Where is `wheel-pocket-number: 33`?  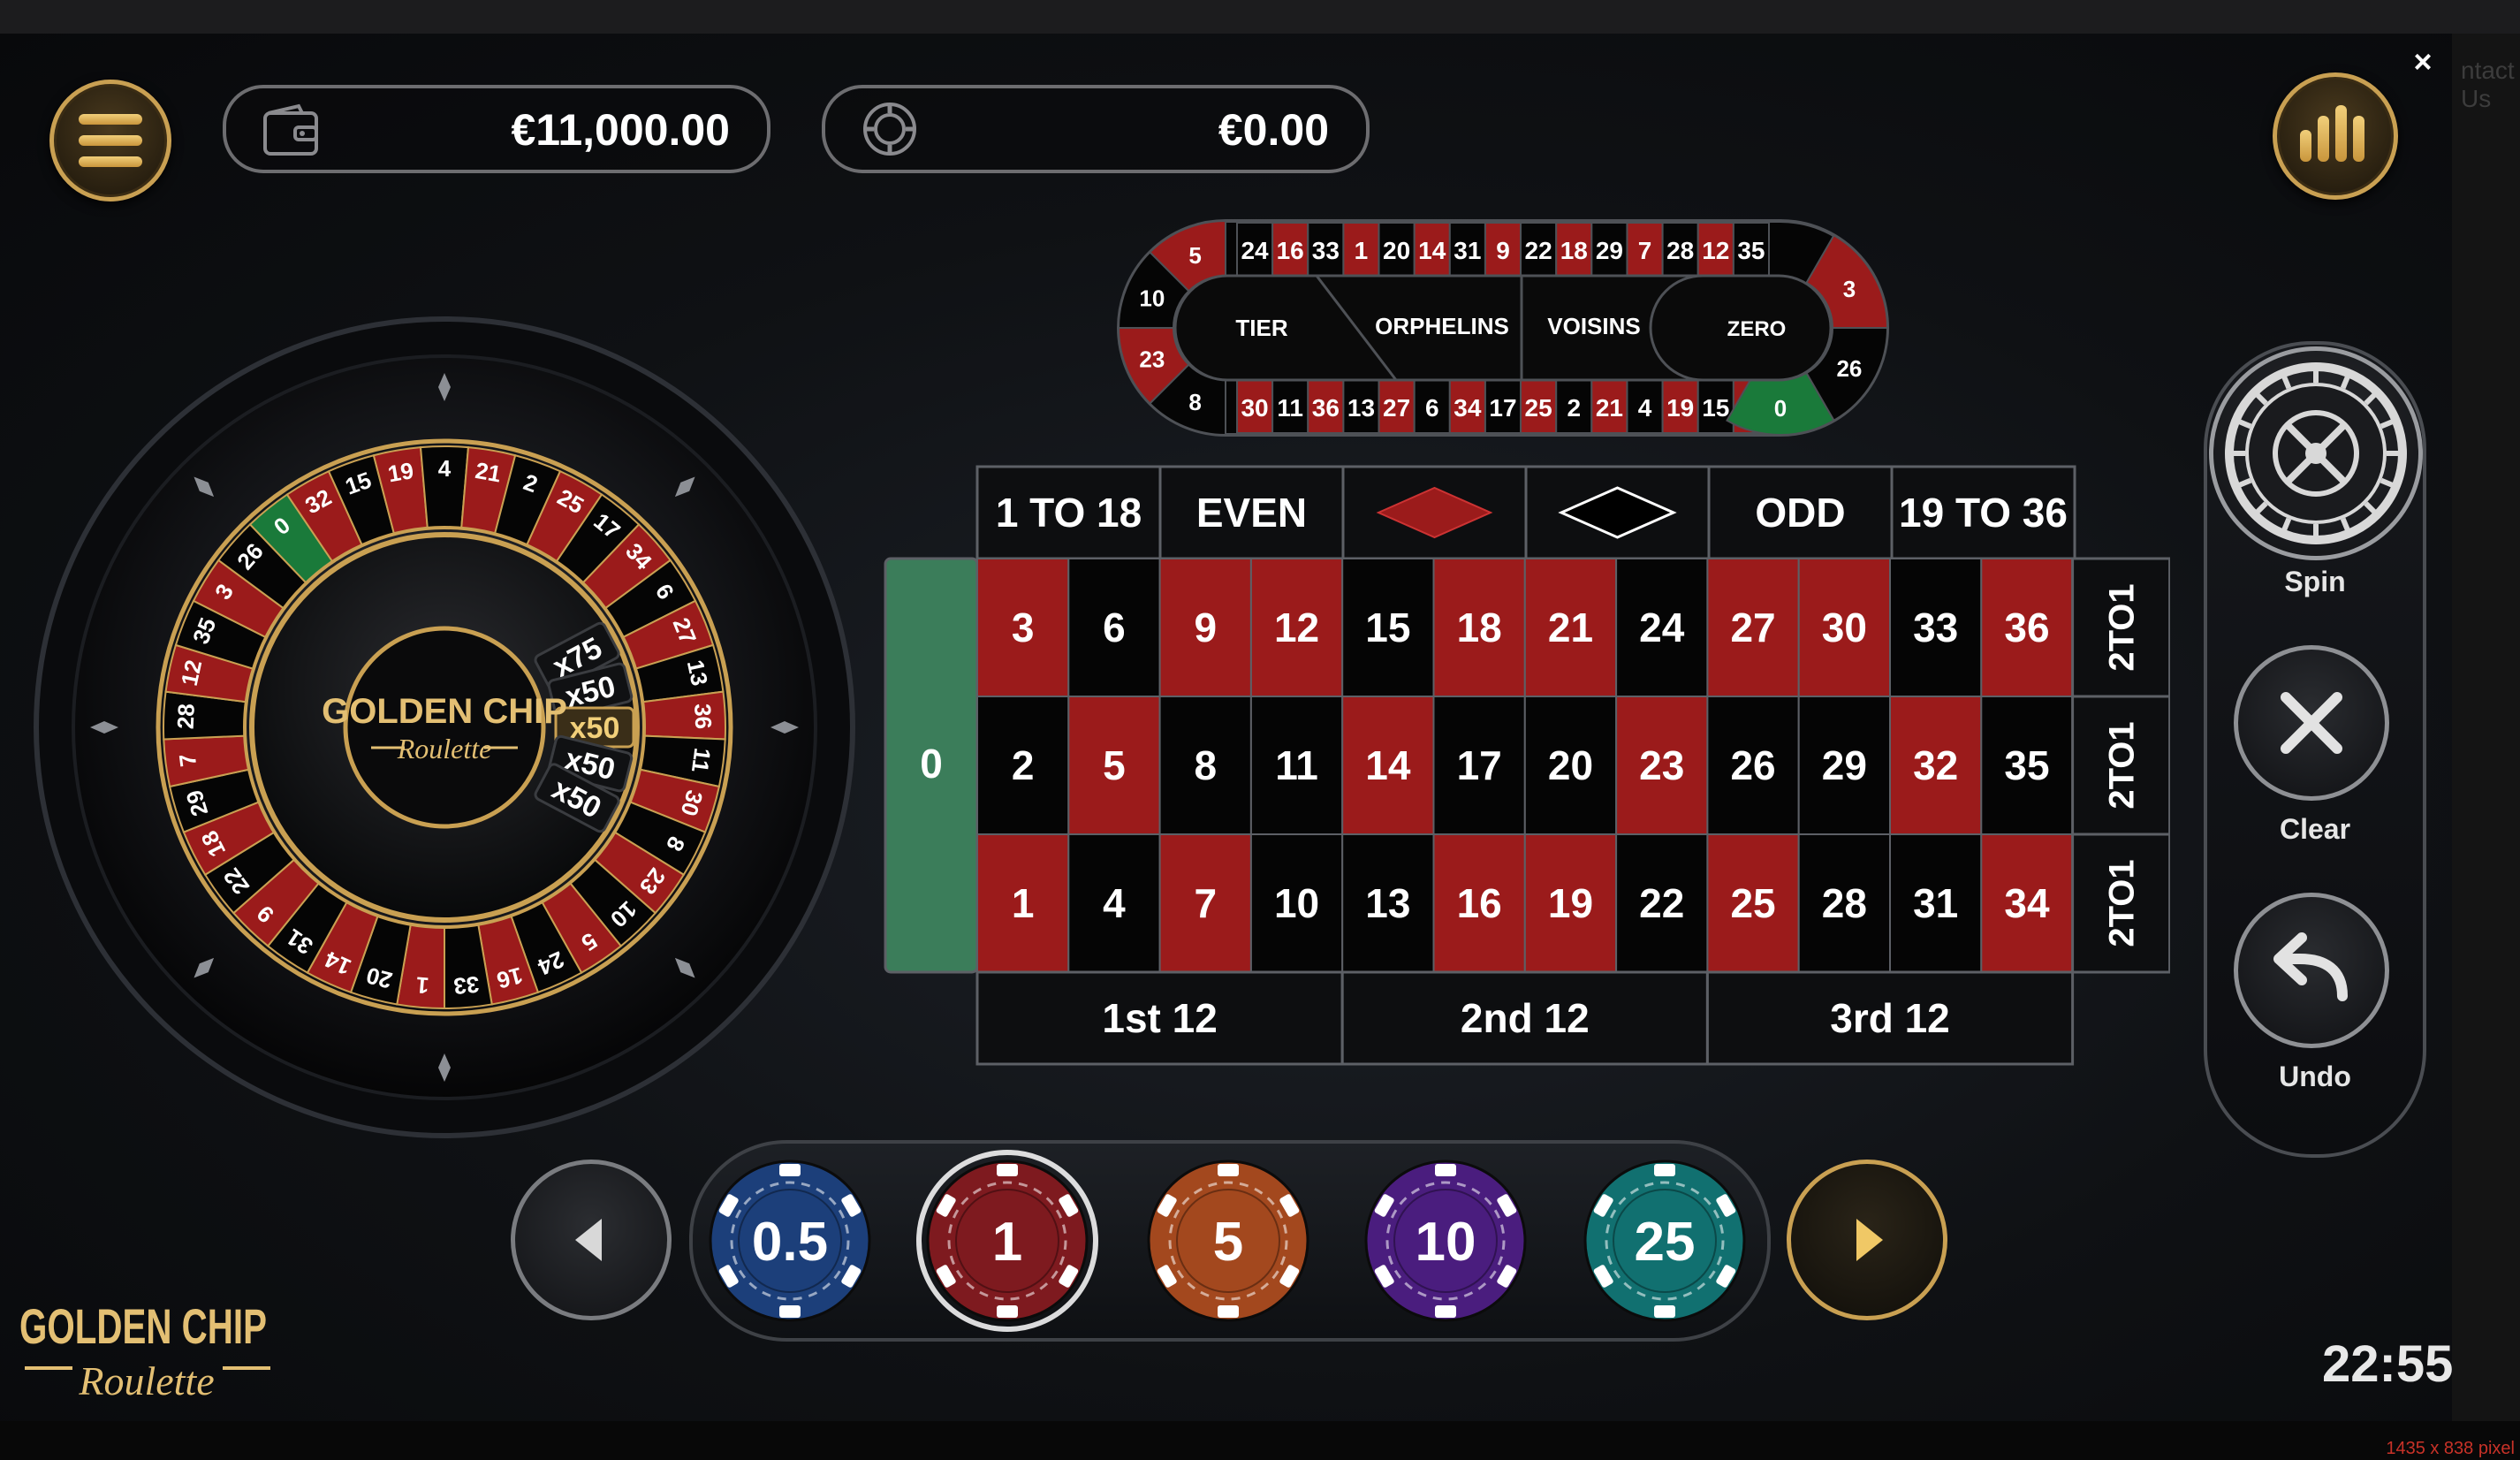 wheel-pocket-number: 33 is located at coordinates (466, 985).